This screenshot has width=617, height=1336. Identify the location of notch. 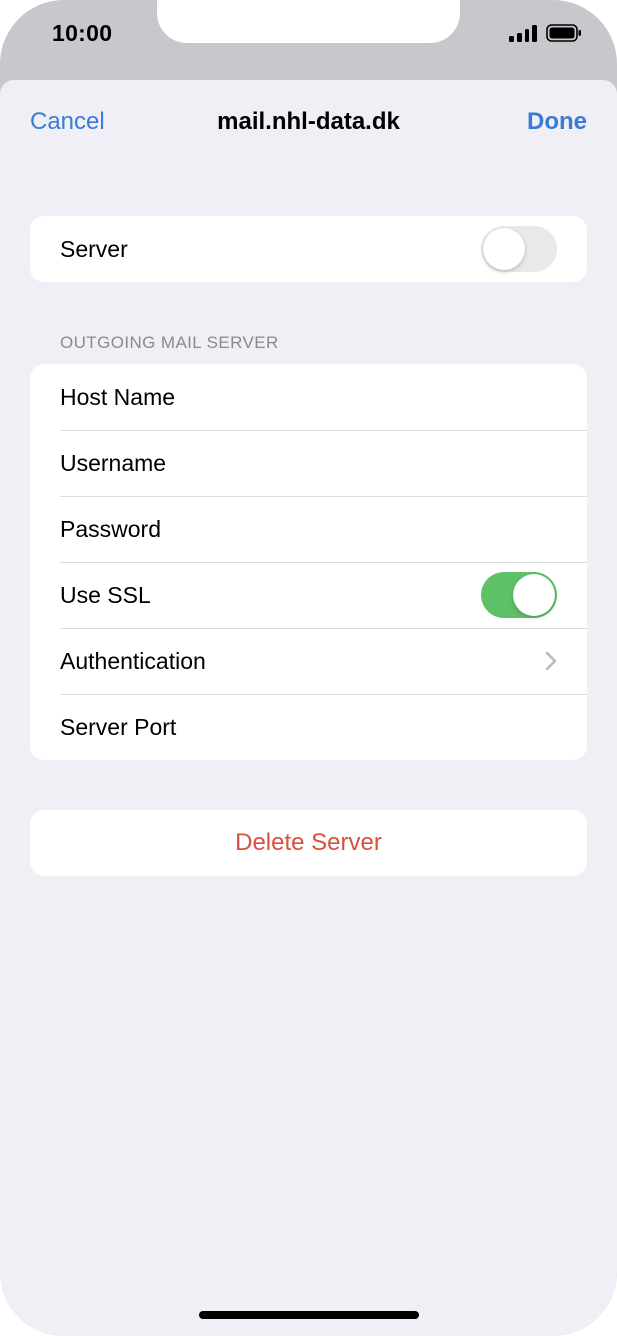
(308, 21).